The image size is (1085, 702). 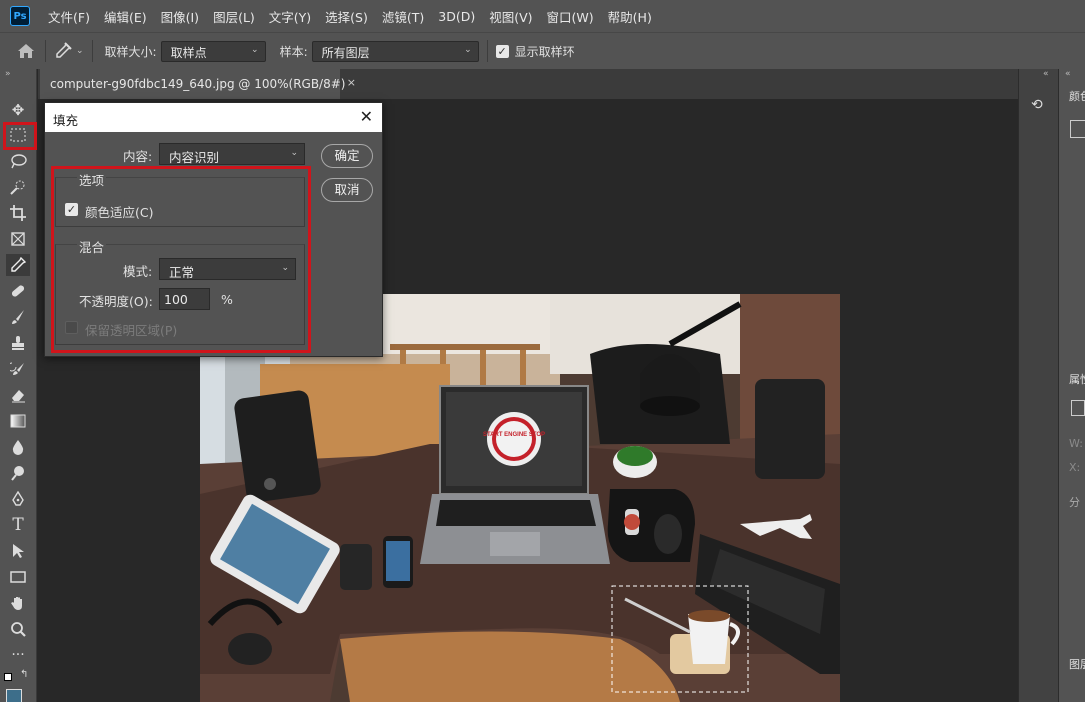 I want to click on show-ring-label: 显示取样环, so click(x=544, y=51).